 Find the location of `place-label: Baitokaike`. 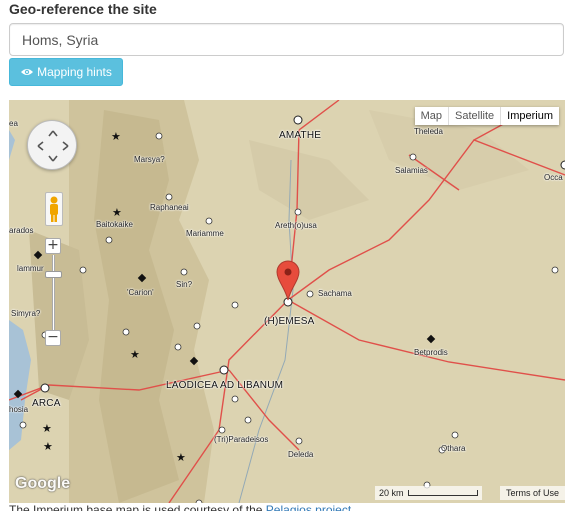

place-label: Baitokaike is located at coordinates (114, 224).